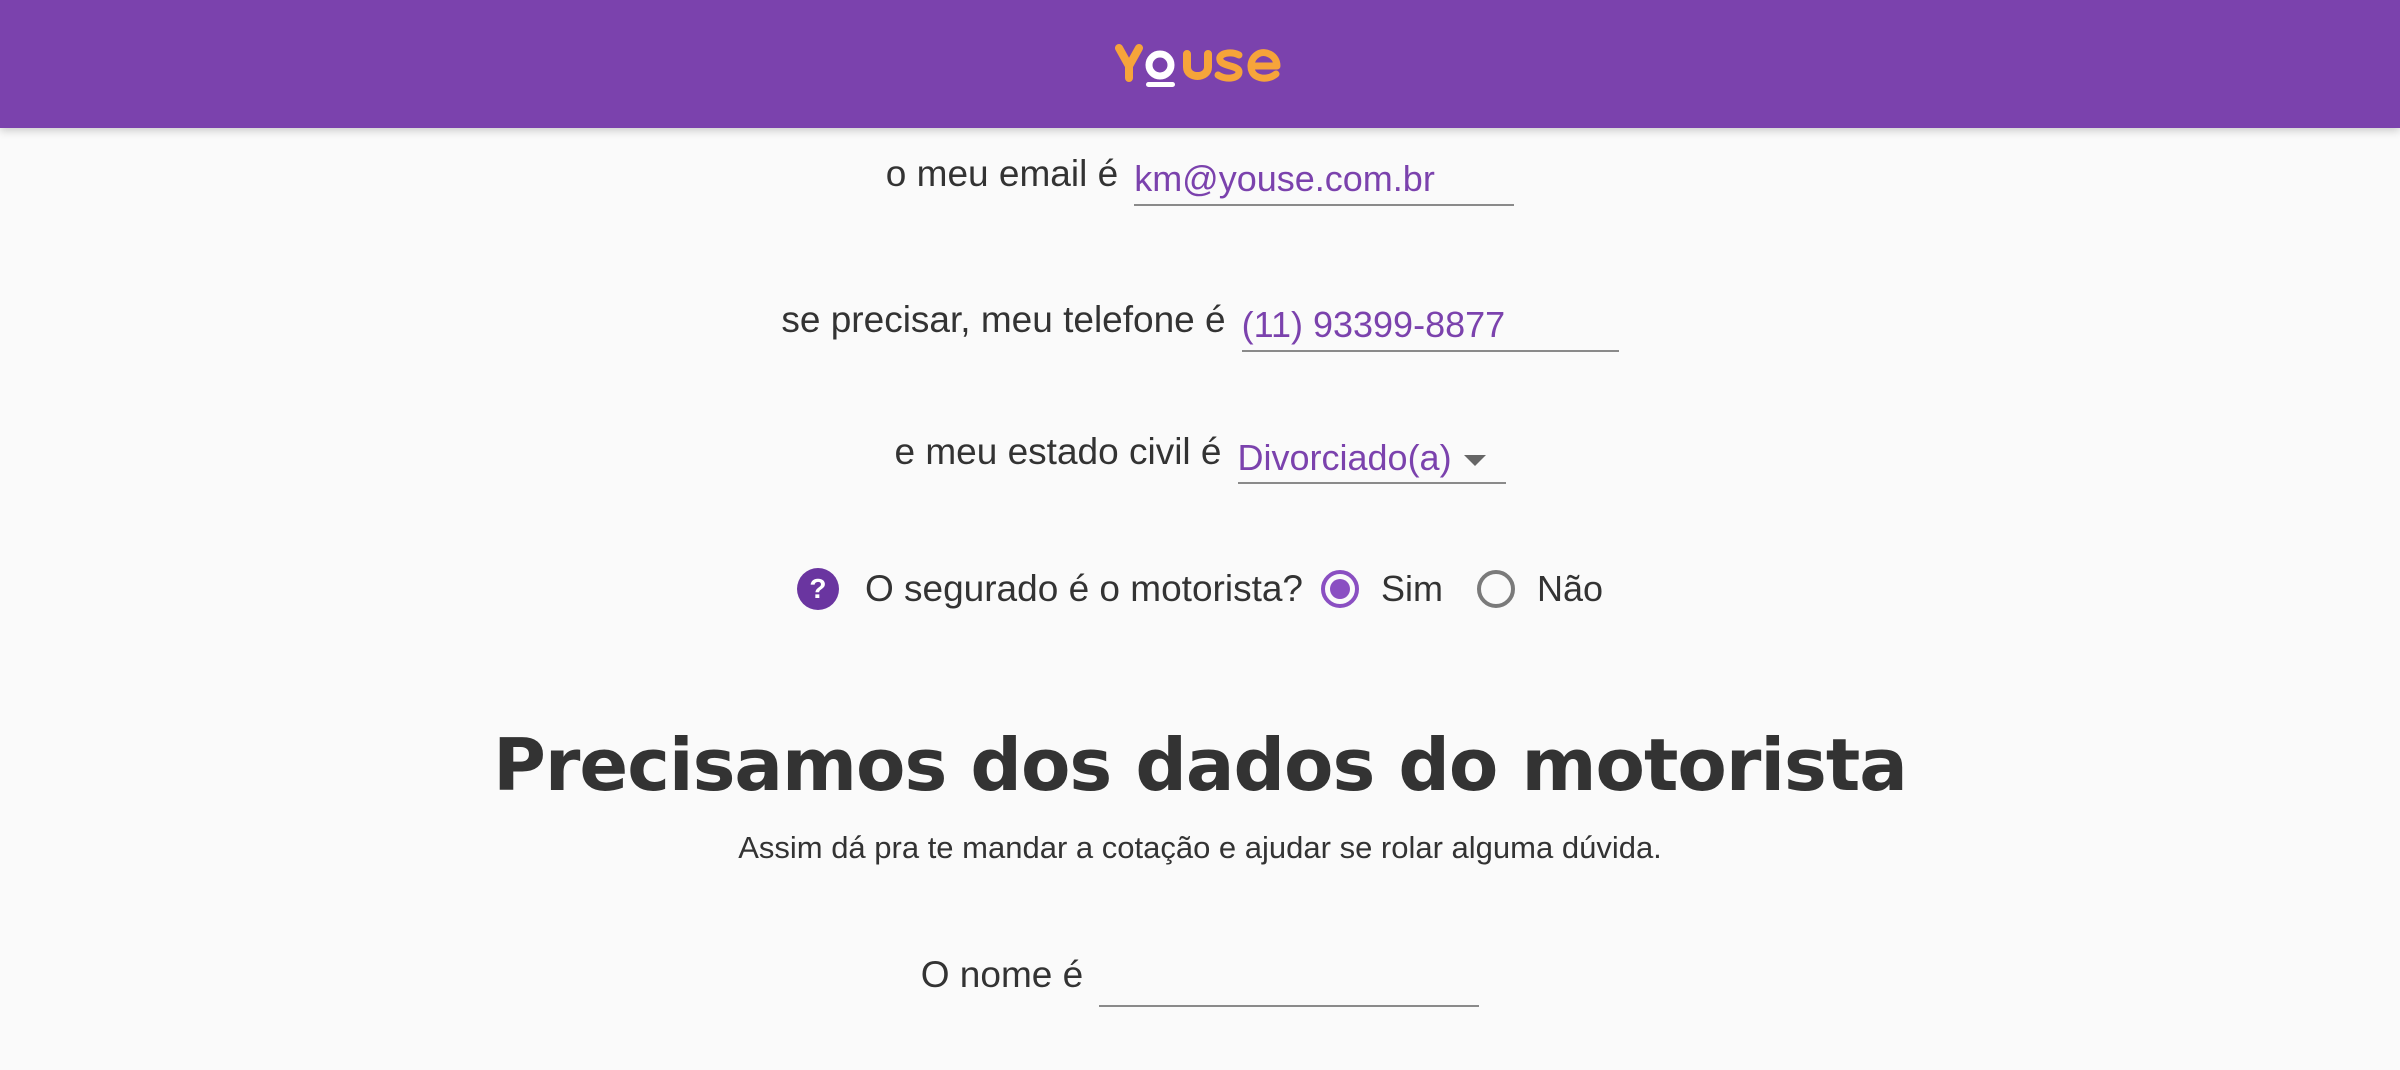  I want to click on top-header, so click(1200, 64).